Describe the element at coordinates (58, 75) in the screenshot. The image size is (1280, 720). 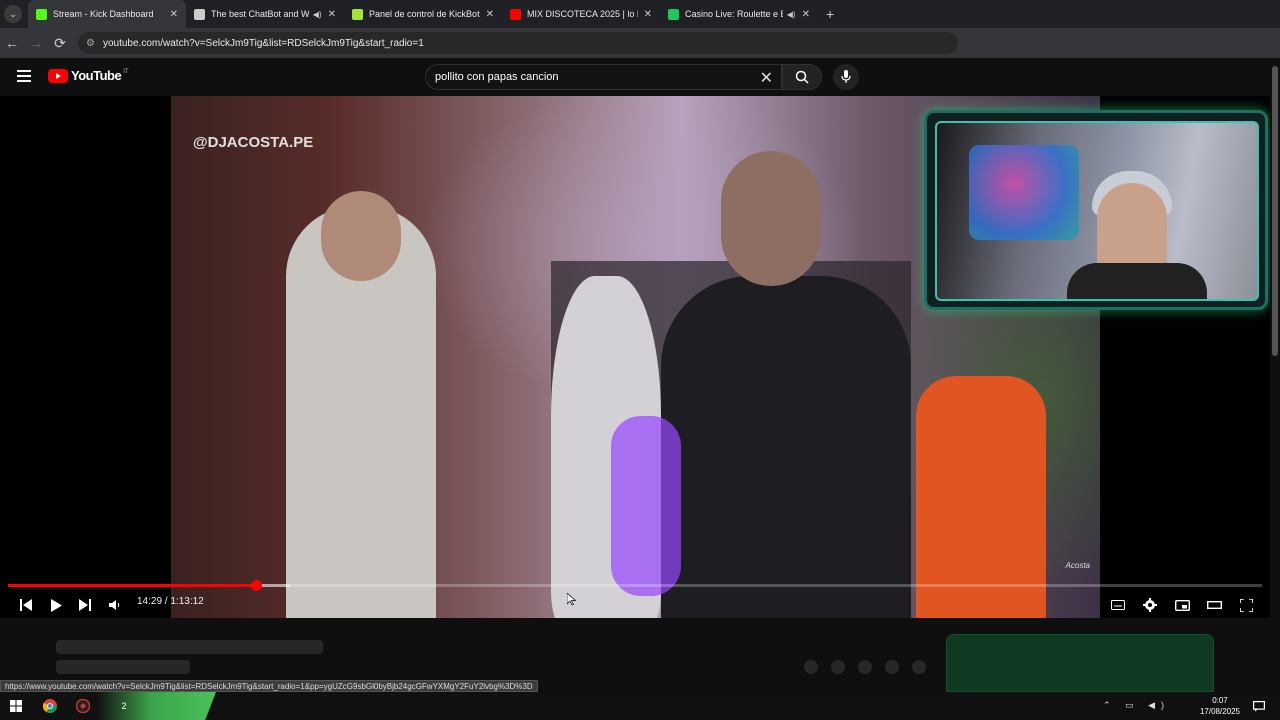
I see `youtube-play-logo-icon` at that location.